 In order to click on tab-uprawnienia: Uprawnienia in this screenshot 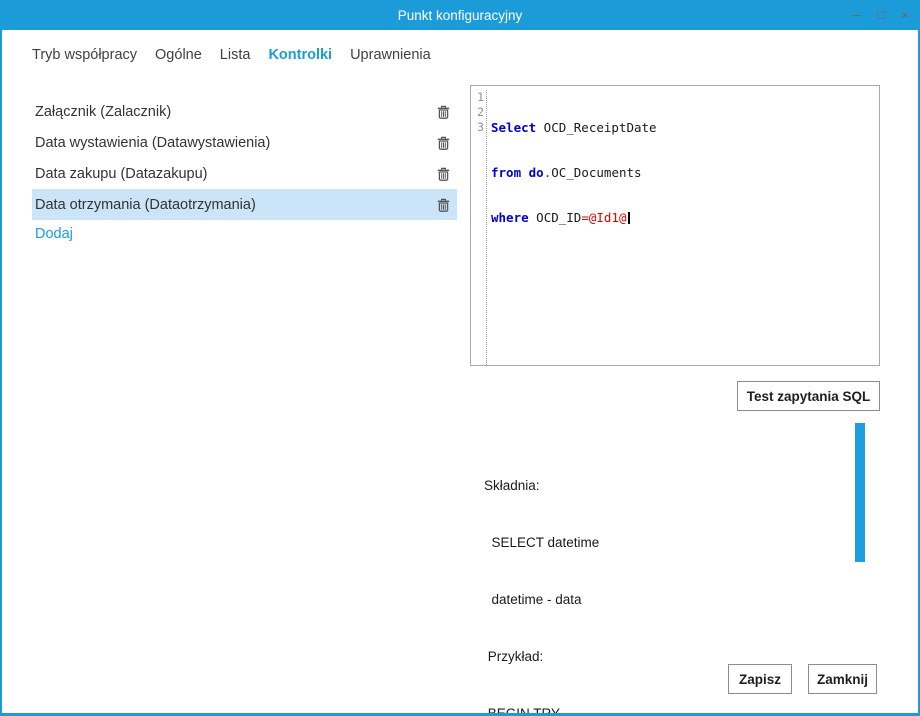, I will do `click(390, 55)`.